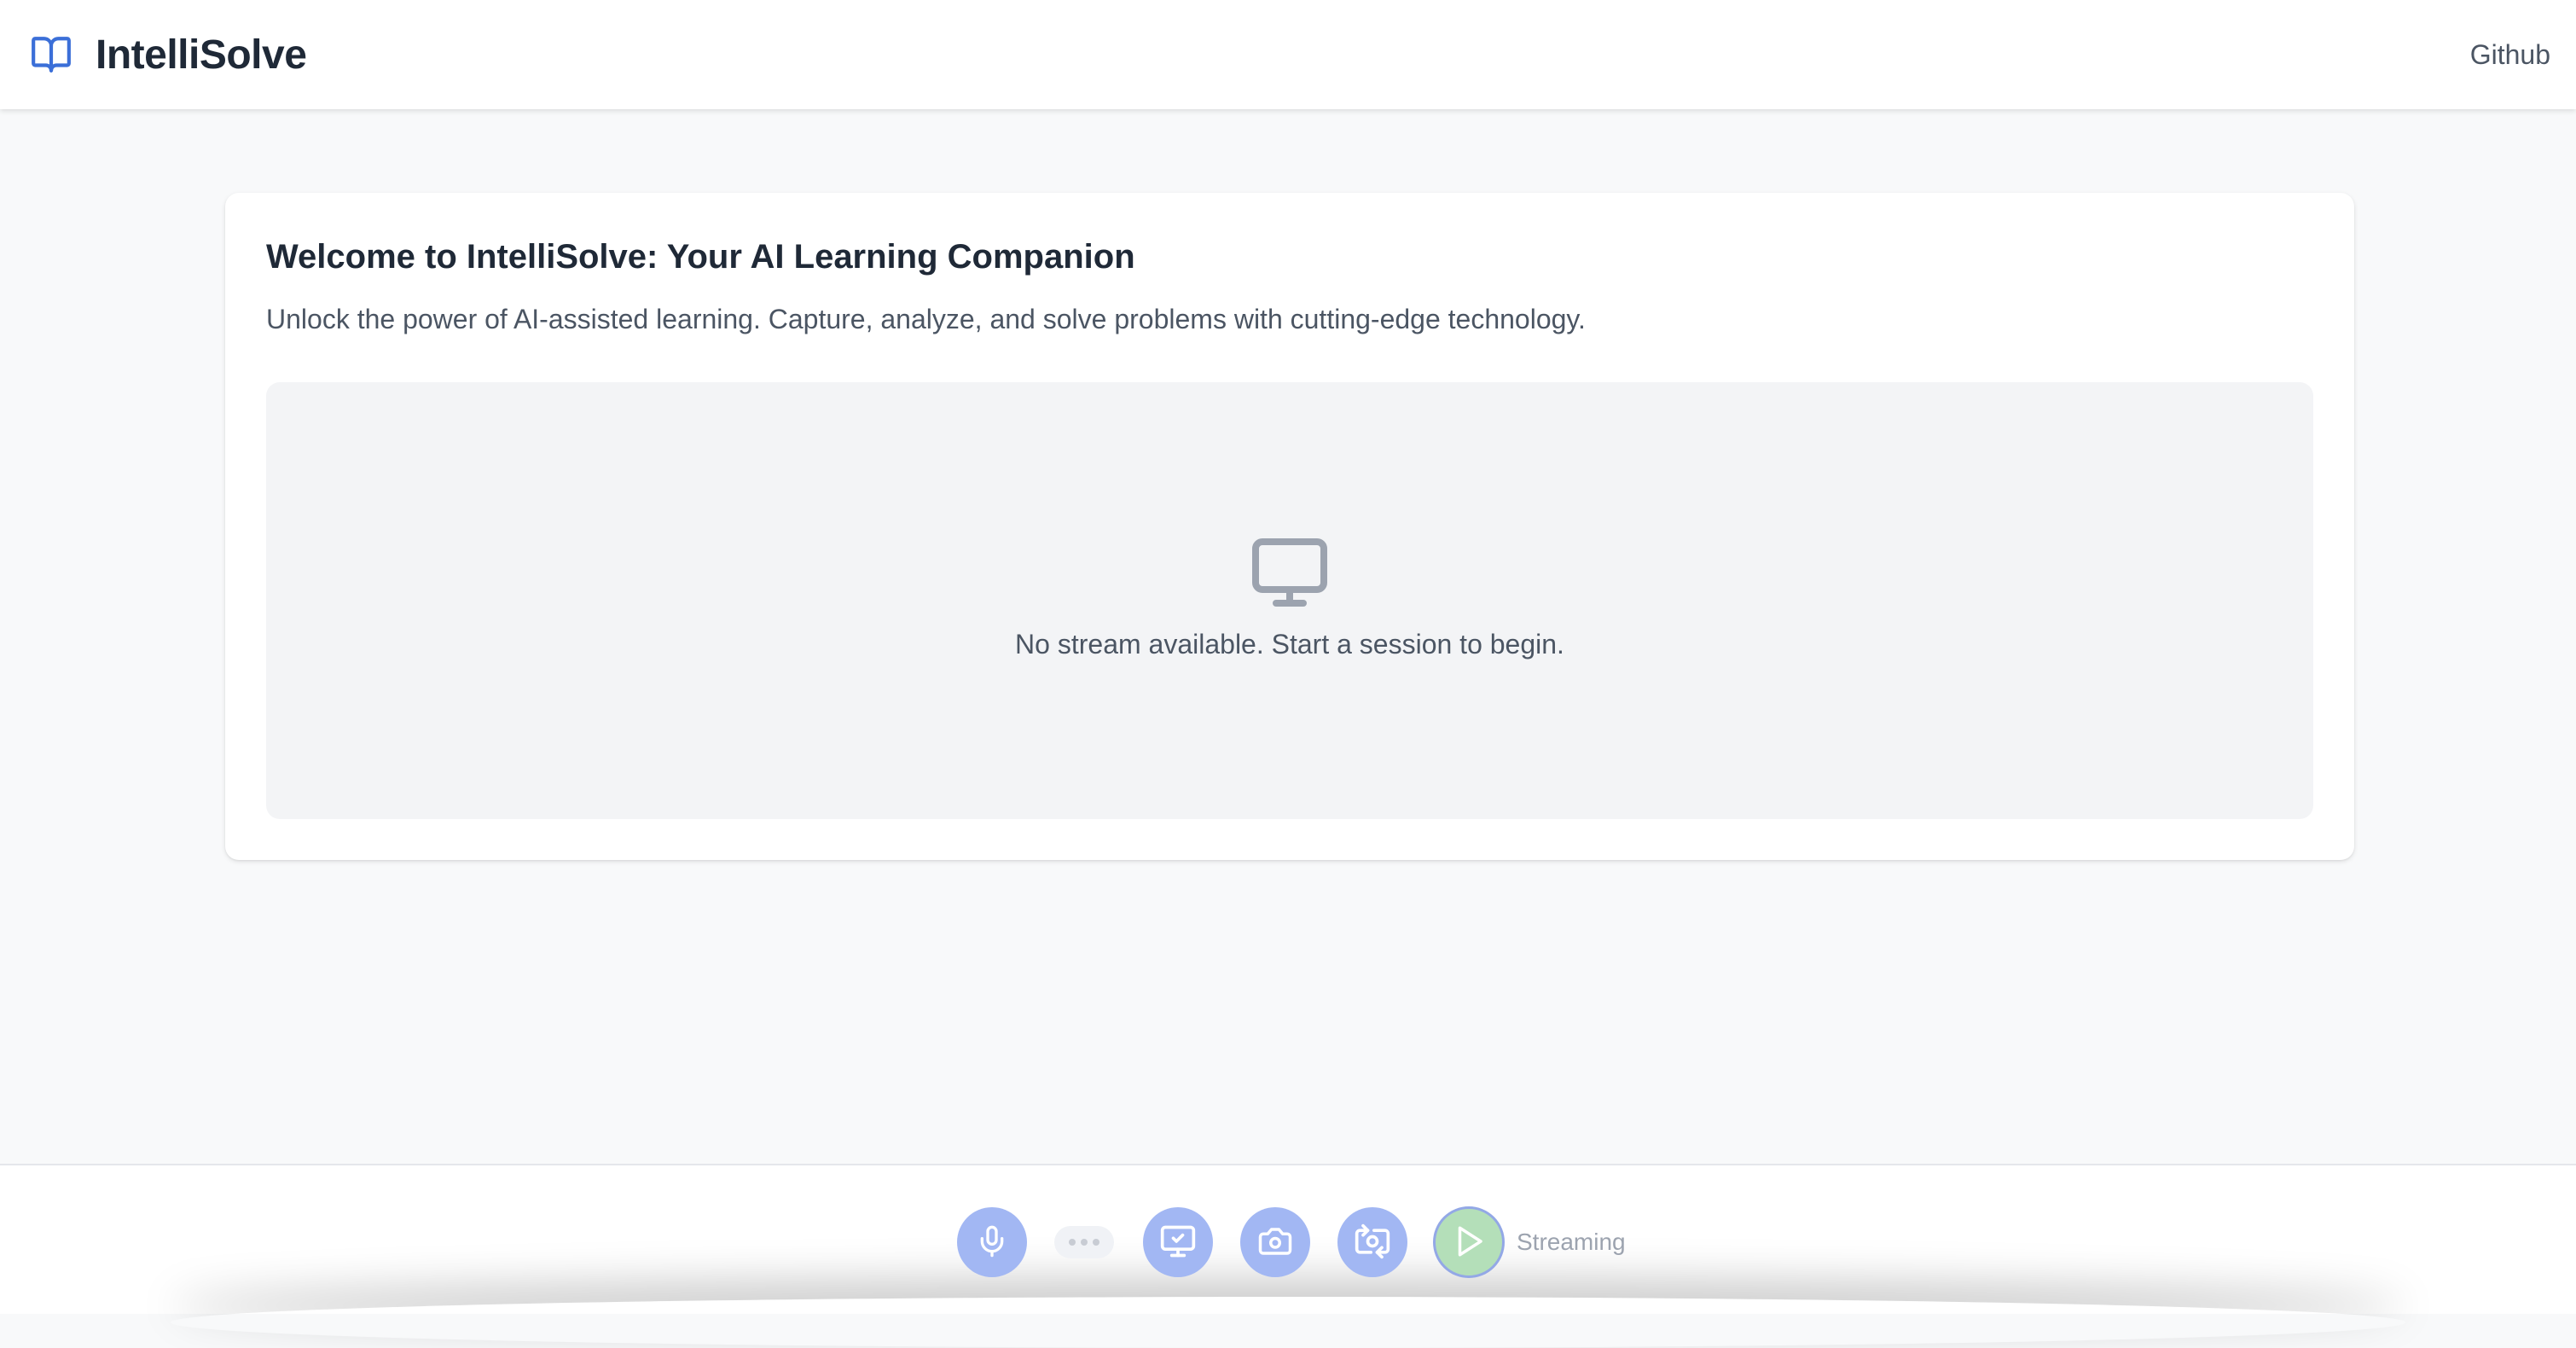  What do you see at coordinates (1290, 572) in the screenshot?
I see `monitor-icon` at bounding box center [1290, 572].